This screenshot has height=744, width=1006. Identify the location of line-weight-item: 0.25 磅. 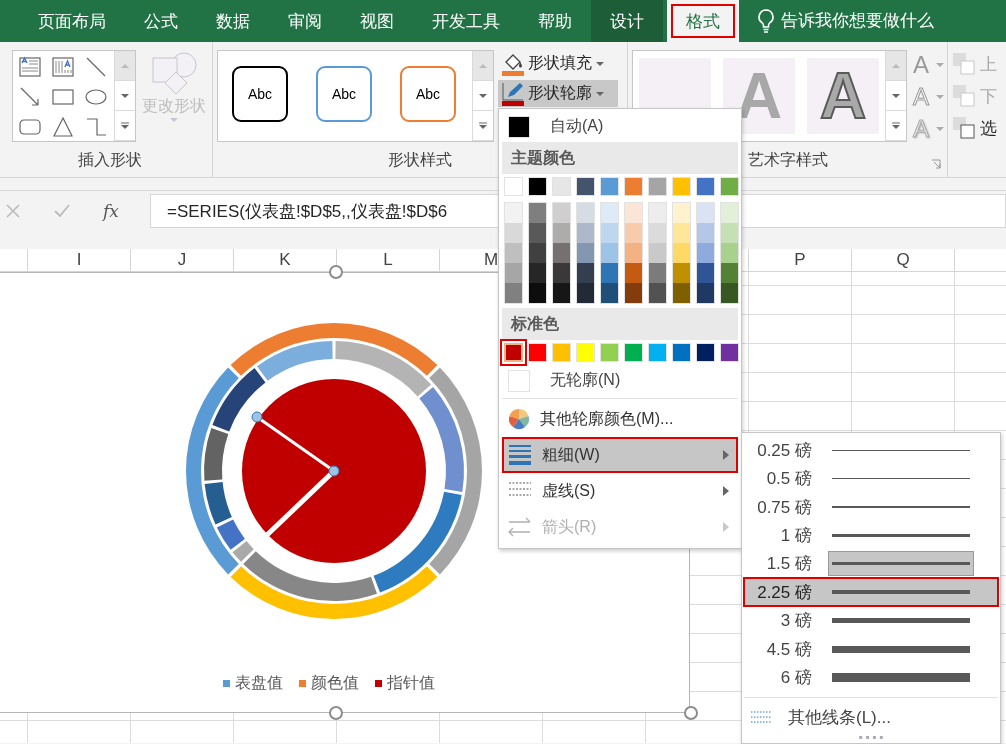
(871, 450).